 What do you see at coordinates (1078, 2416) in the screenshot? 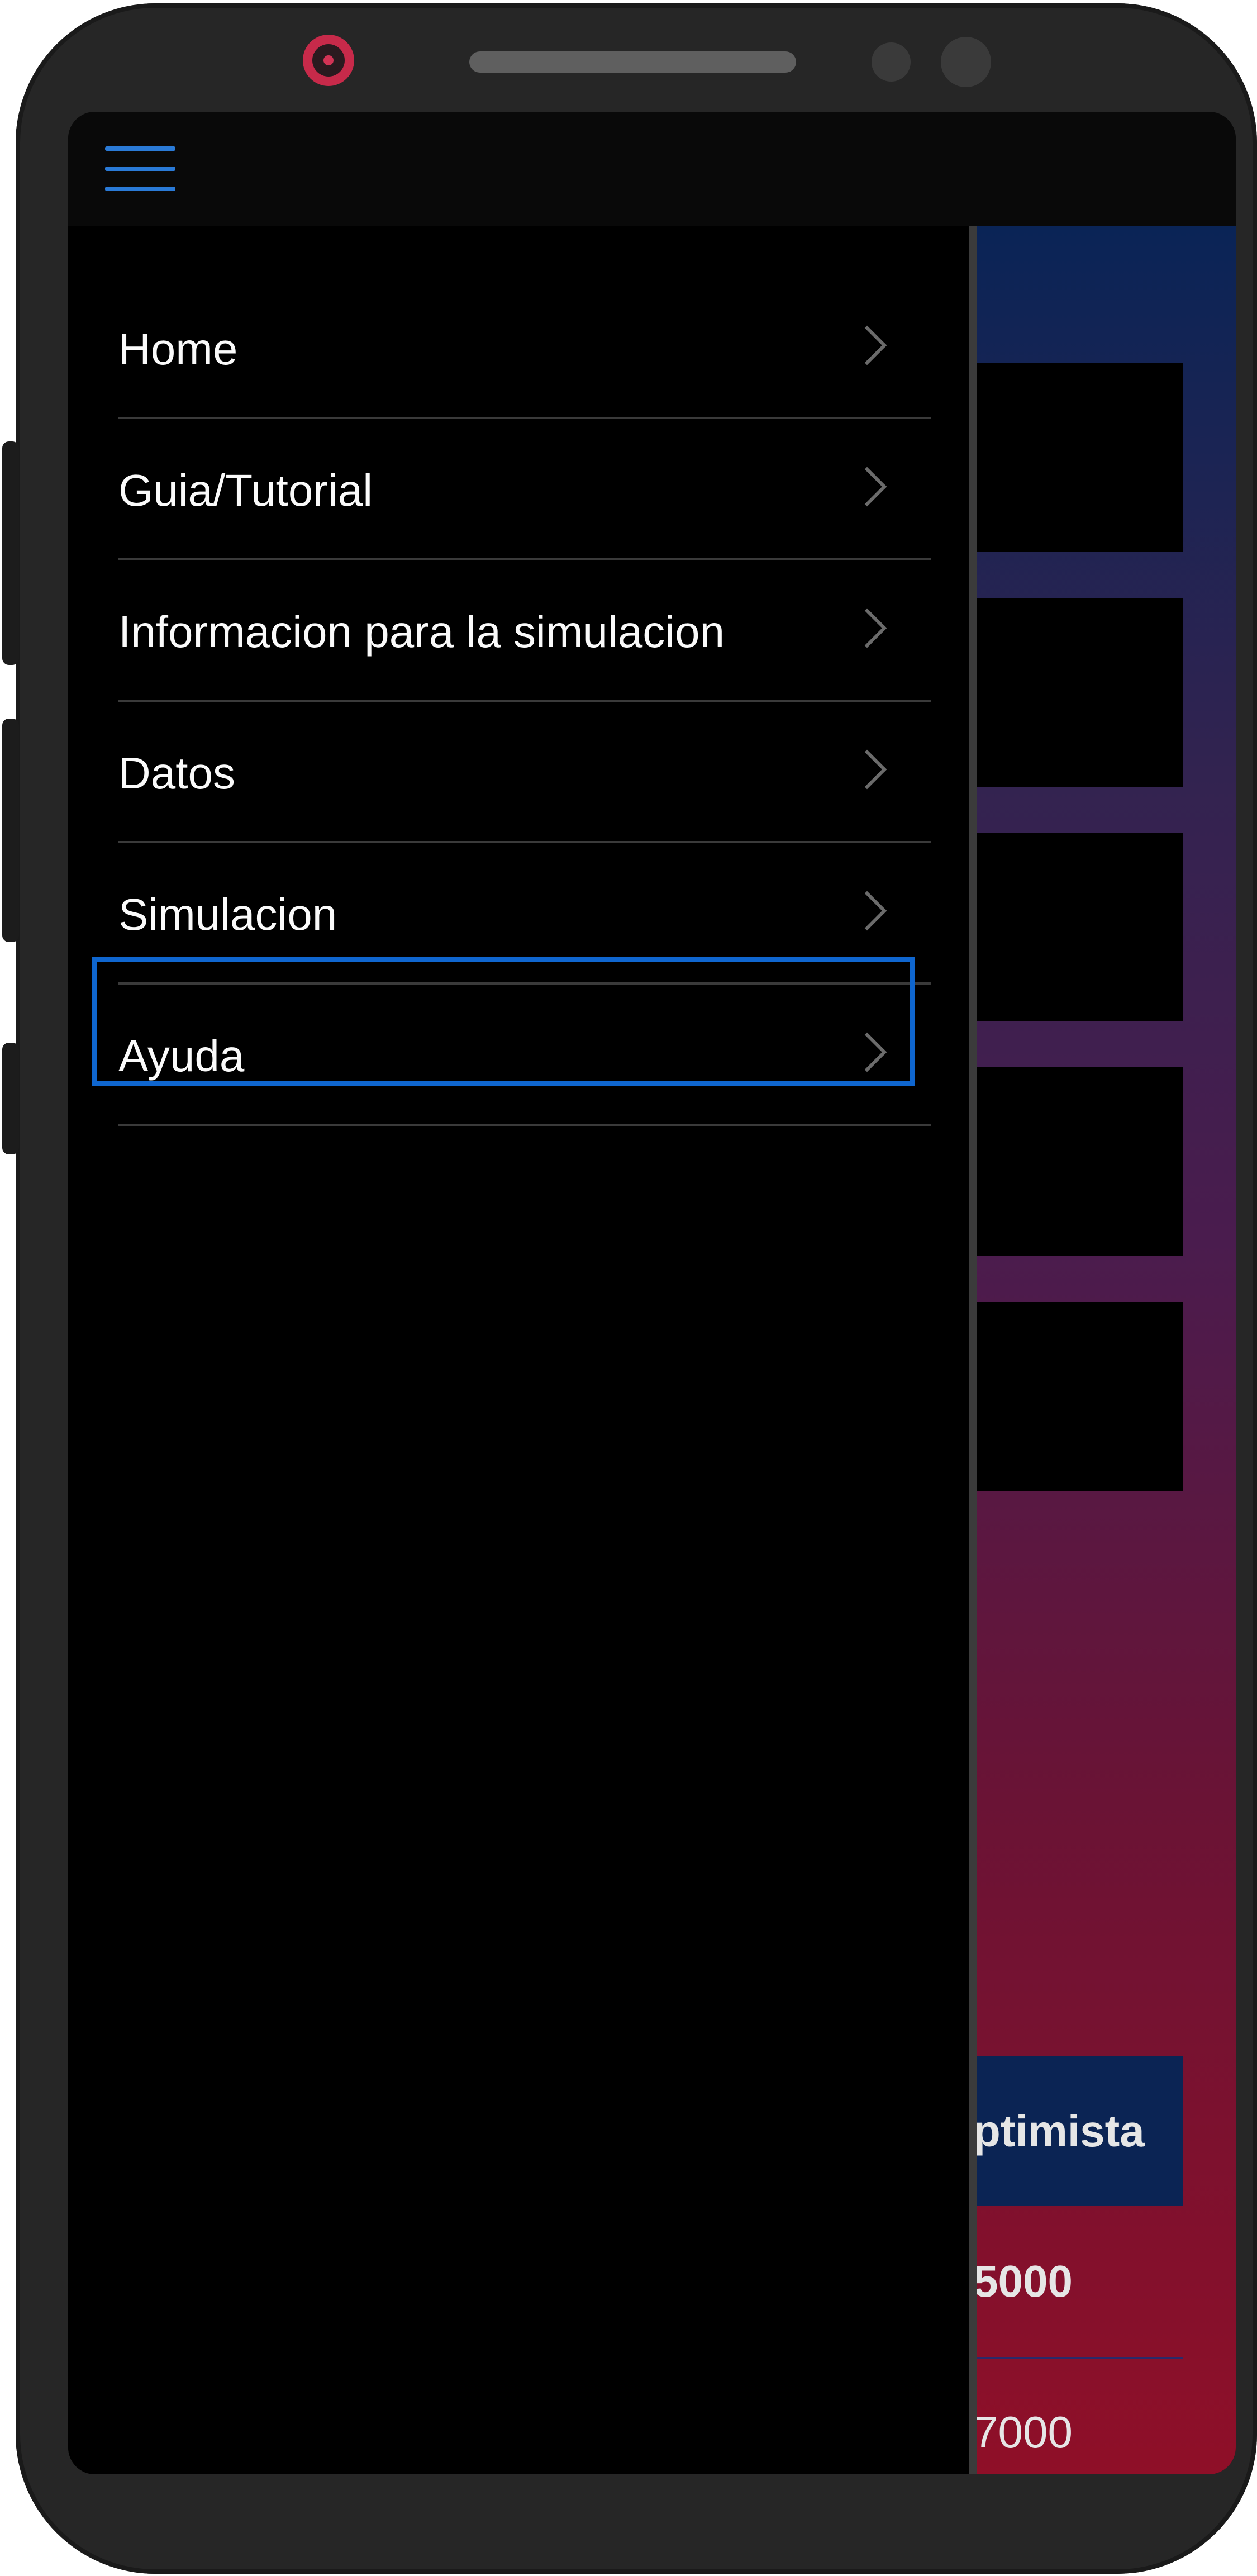
I see `table-cell: 7000` at bounding box center [1078, 2416].